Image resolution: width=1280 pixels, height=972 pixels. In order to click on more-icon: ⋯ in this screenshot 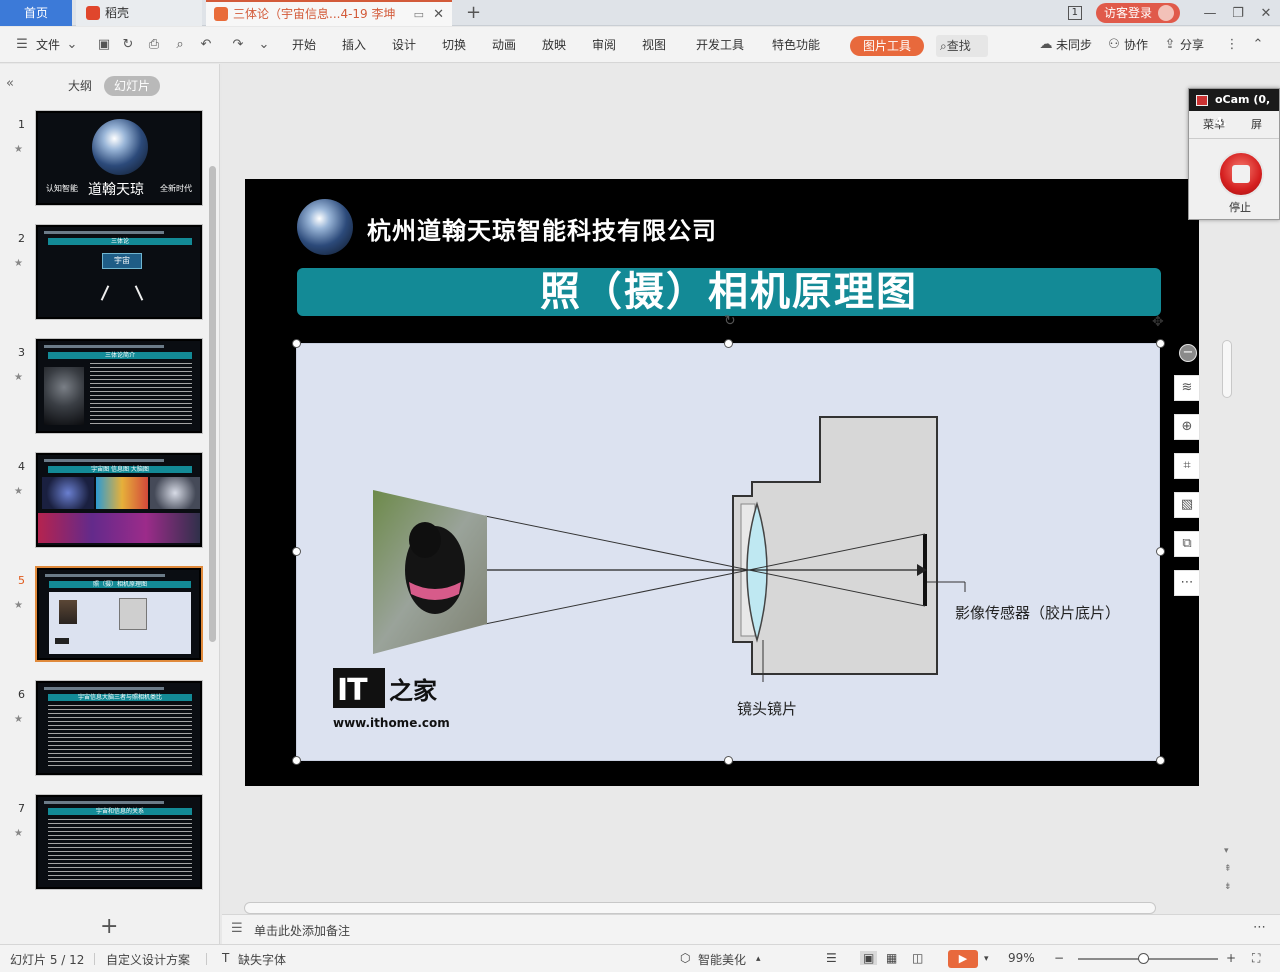, I will do `click(1259, 927)`.